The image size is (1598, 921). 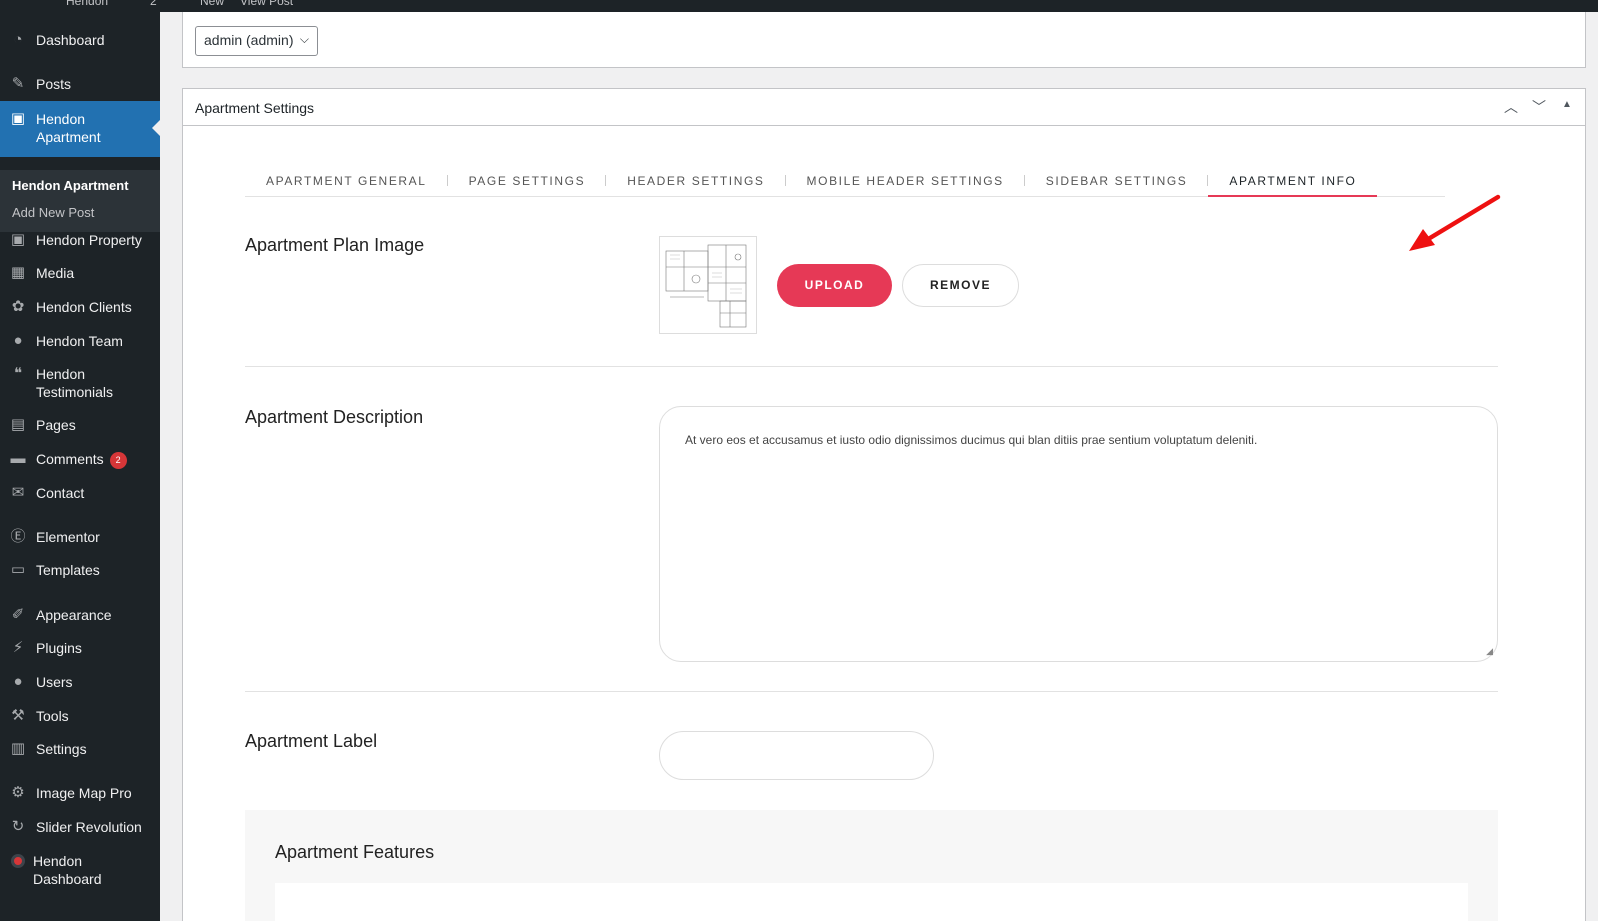 What do you see at coordinates (18, 83) in the screenshot?
I see `pin-icon: ✎` at bounding box center [18, 83].